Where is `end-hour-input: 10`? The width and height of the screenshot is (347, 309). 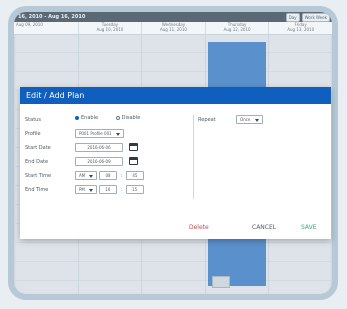
end-hour-input: 10 is located at coordinates (107, 189).